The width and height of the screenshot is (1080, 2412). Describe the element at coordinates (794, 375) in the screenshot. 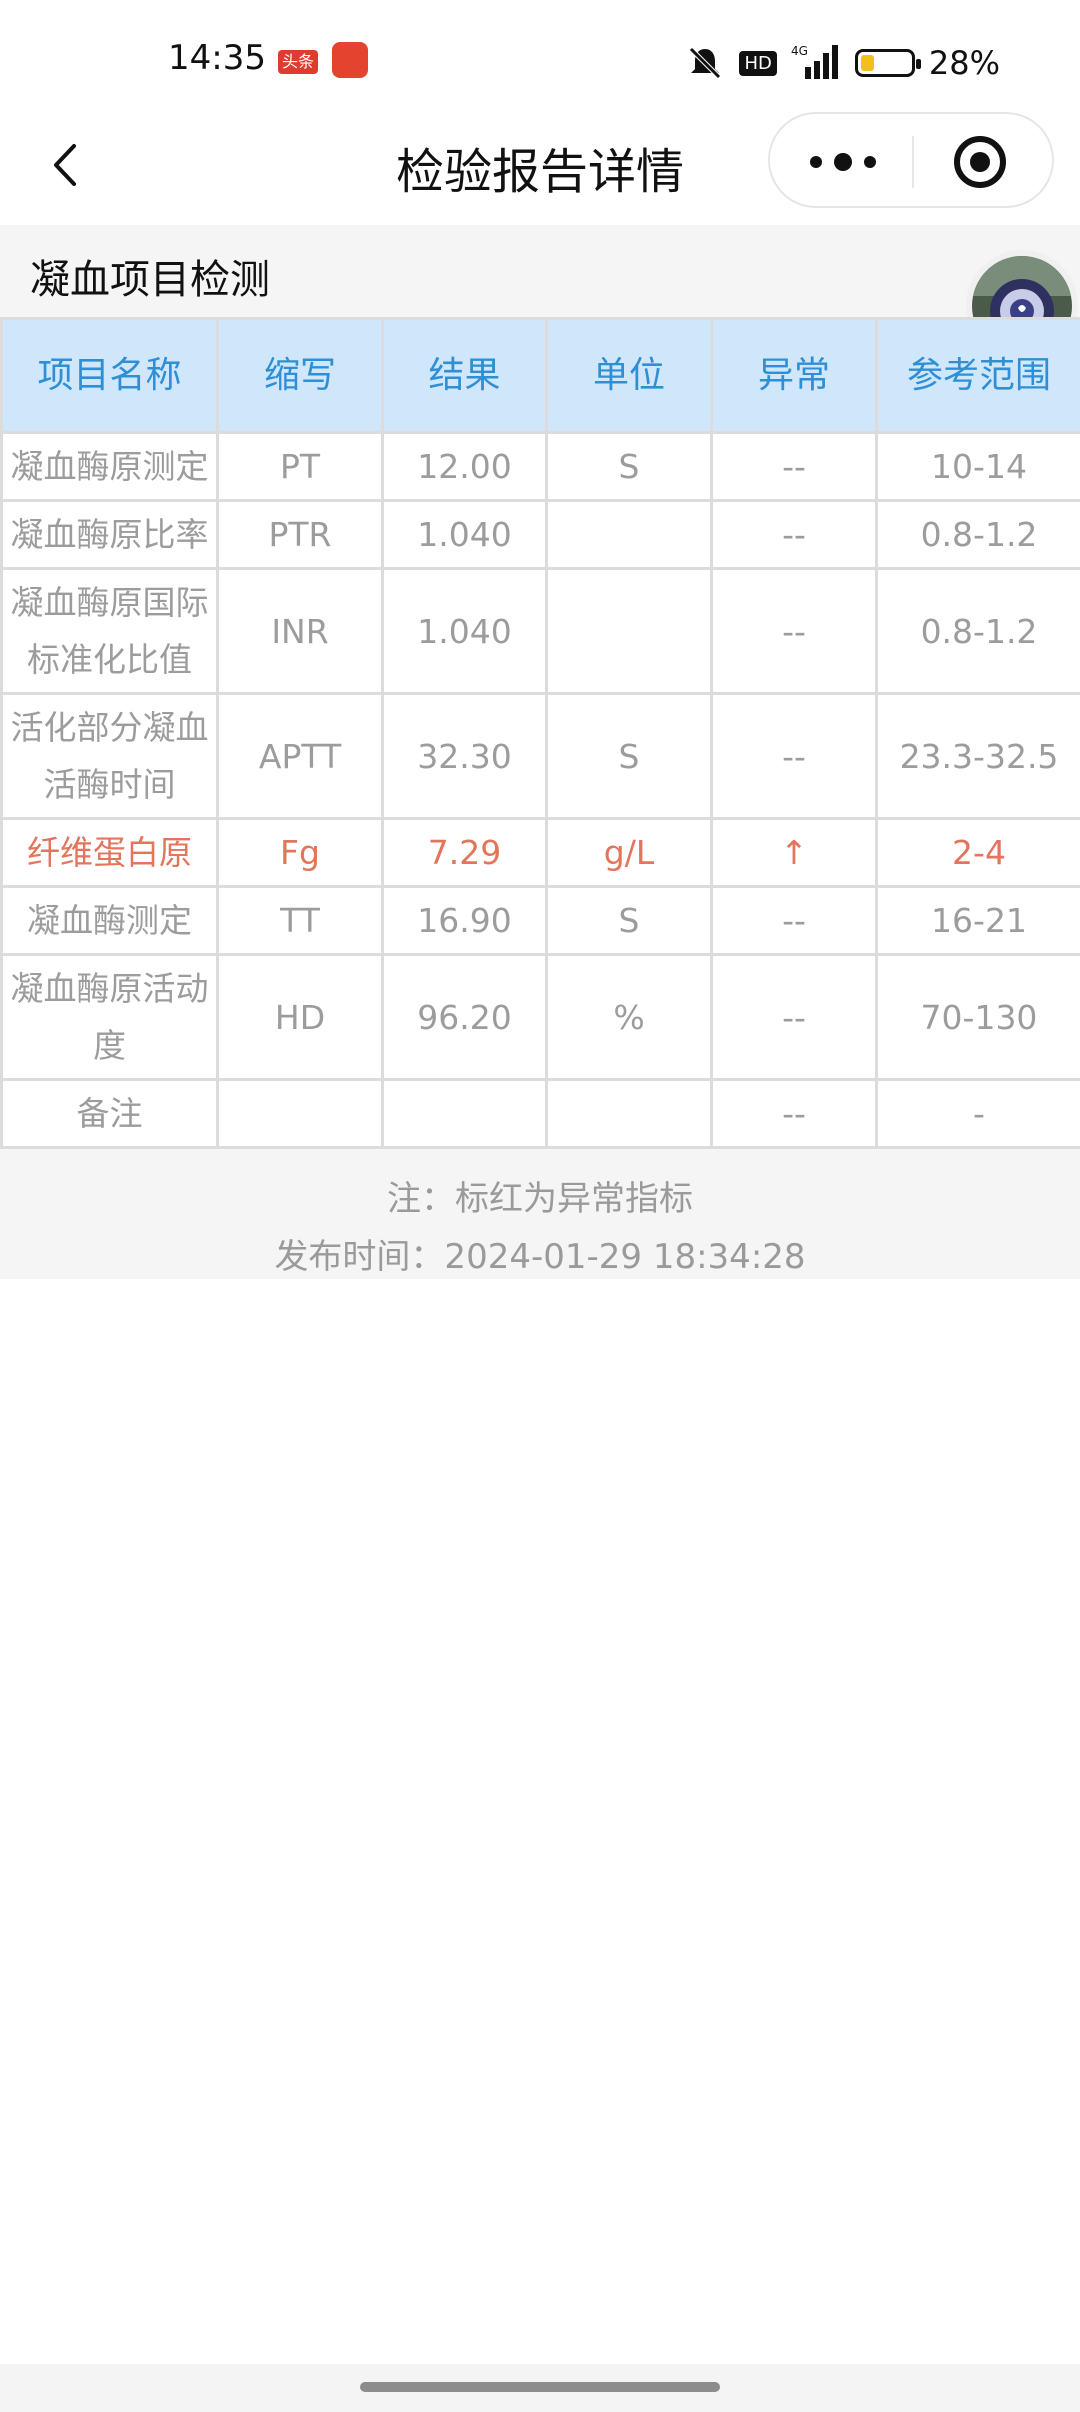

I see `header-abnormal: 异常` at that location.